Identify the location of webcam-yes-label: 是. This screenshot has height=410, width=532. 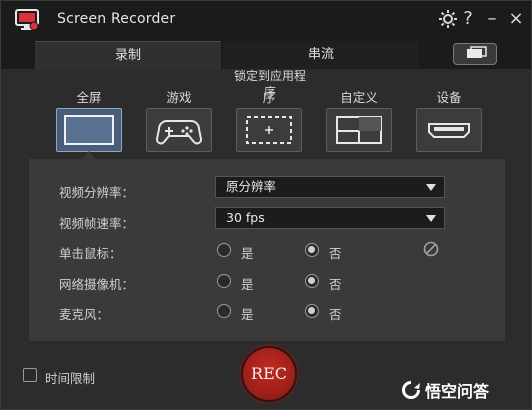
(247, 284).